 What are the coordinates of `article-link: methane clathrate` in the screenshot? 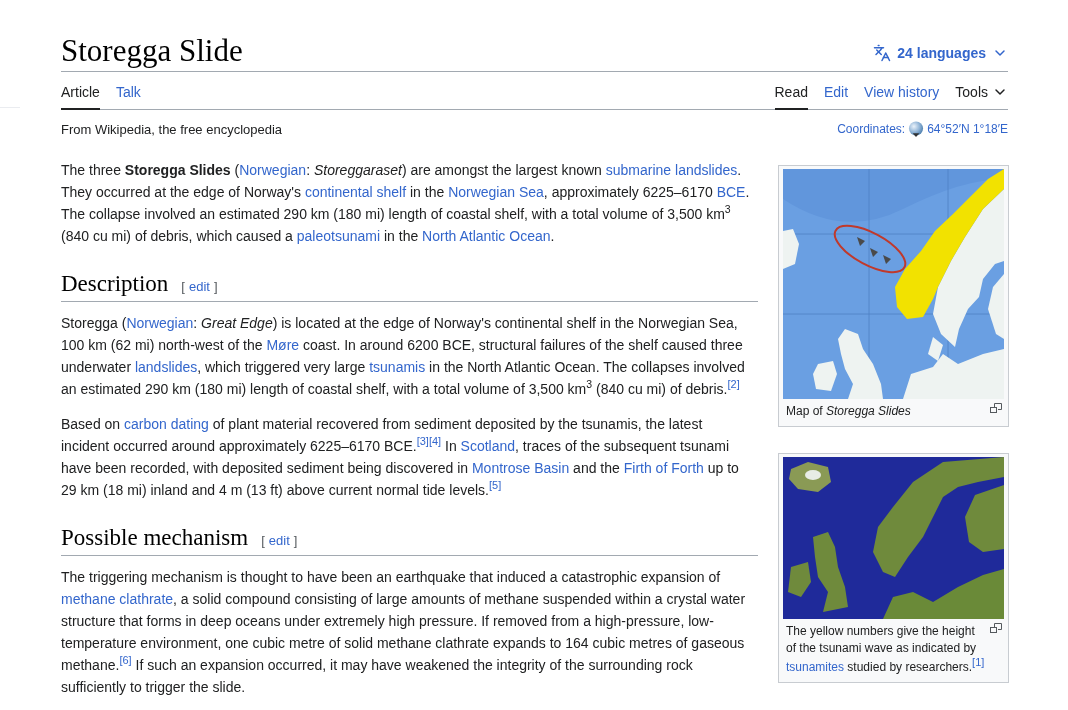 It's located at (117, 599).